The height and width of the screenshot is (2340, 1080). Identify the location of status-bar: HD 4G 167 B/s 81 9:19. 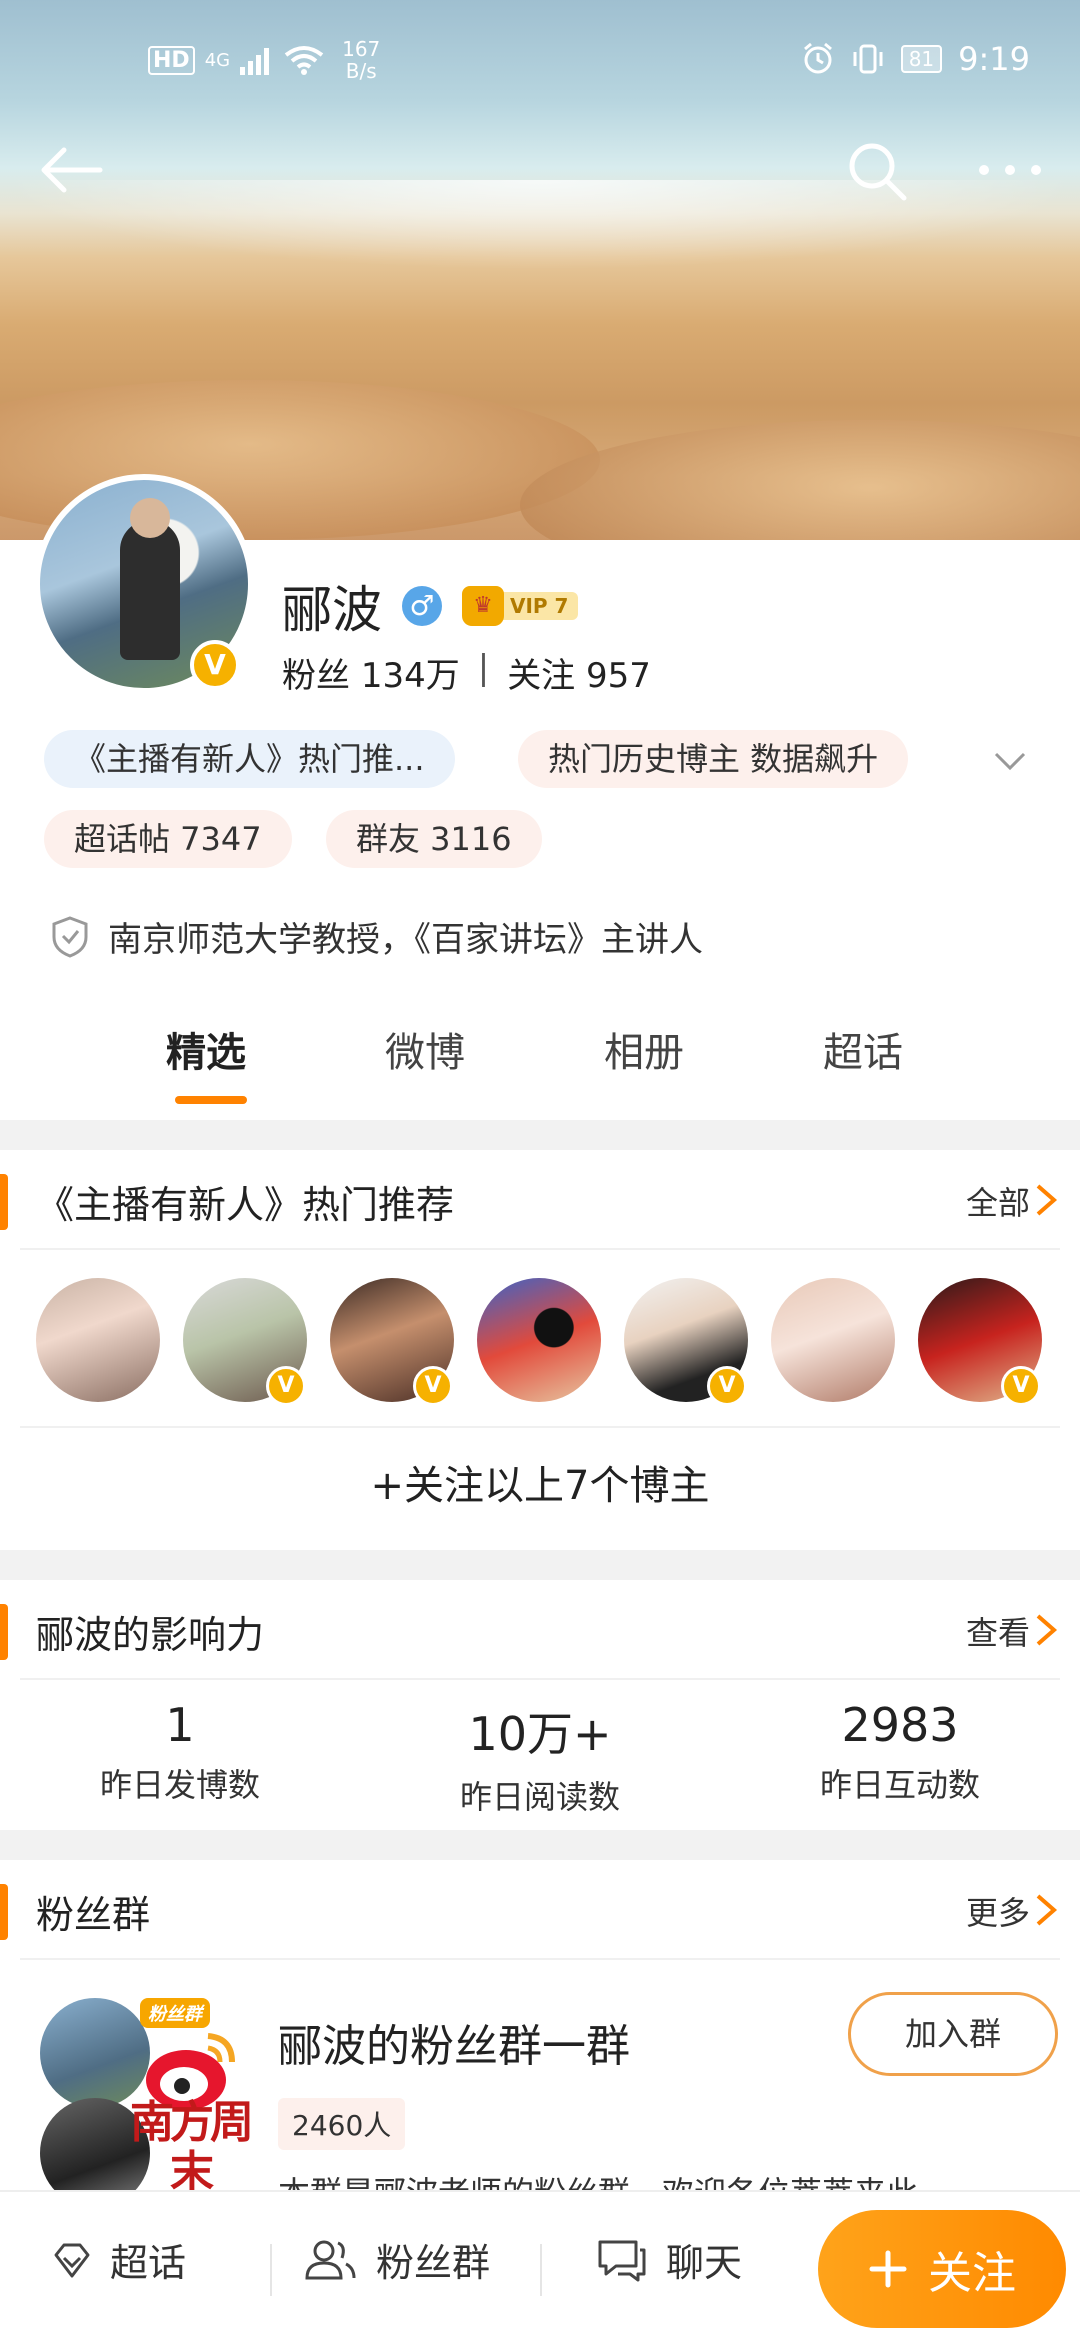
(540, 65).